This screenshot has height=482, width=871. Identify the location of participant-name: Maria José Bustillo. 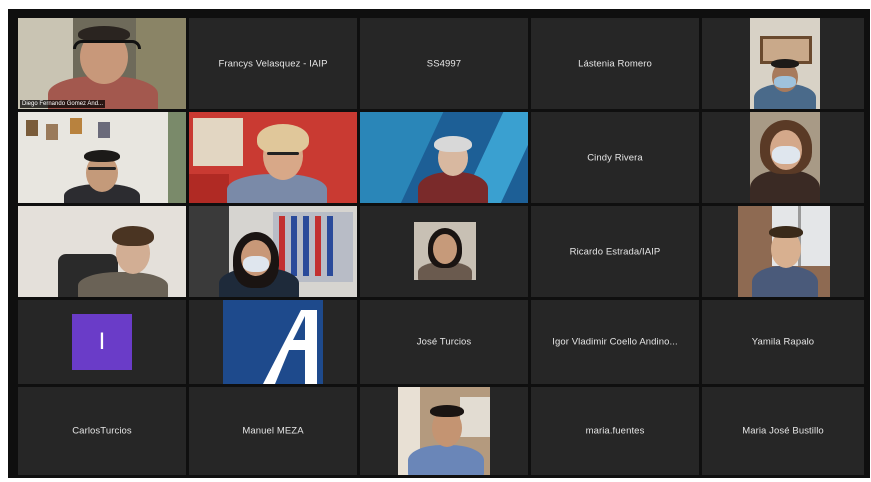
(783, 431).